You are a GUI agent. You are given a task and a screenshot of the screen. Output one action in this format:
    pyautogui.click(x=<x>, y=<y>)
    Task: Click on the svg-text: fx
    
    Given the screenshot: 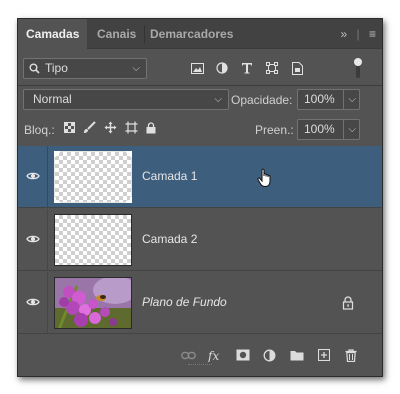 What is the action you would take?
    pyautogui.click(x=213, y=355)
    